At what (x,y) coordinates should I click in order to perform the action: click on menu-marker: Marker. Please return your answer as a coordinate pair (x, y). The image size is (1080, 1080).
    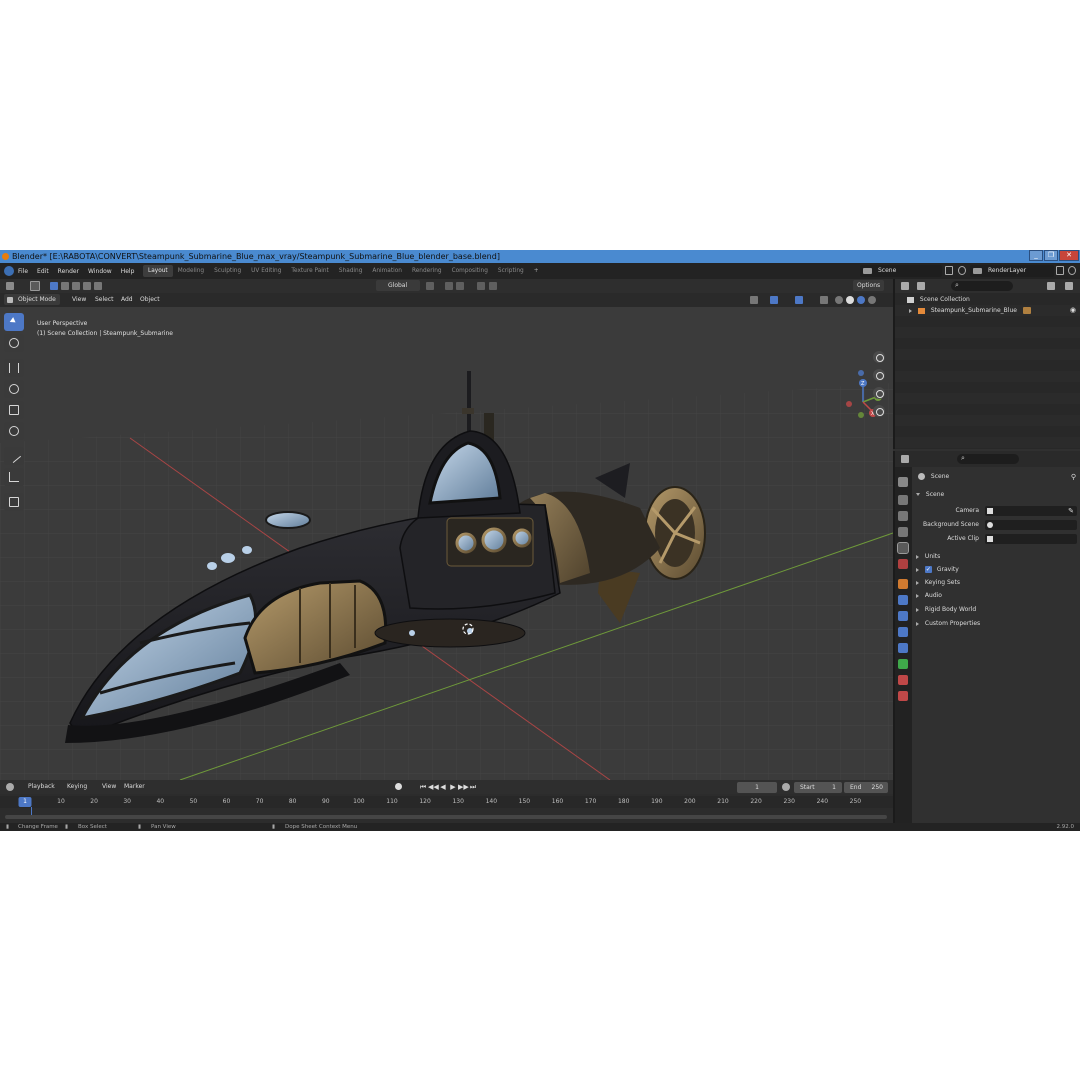
    Looking at the image, I should click on (134, 786).